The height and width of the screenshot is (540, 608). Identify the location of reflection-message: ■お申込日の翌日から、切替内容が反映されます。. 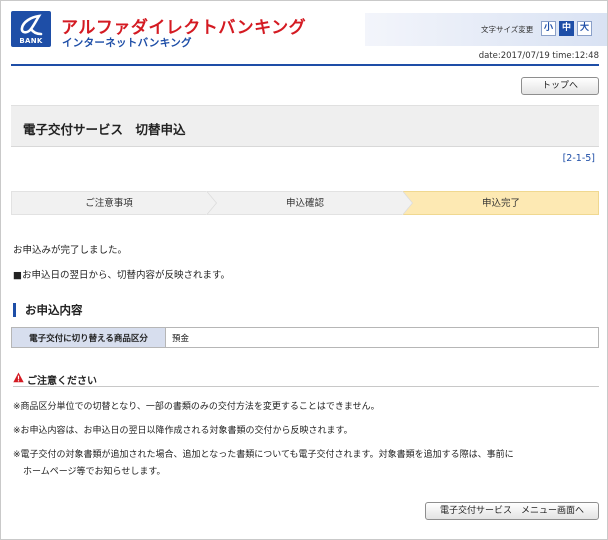
(122, 275).